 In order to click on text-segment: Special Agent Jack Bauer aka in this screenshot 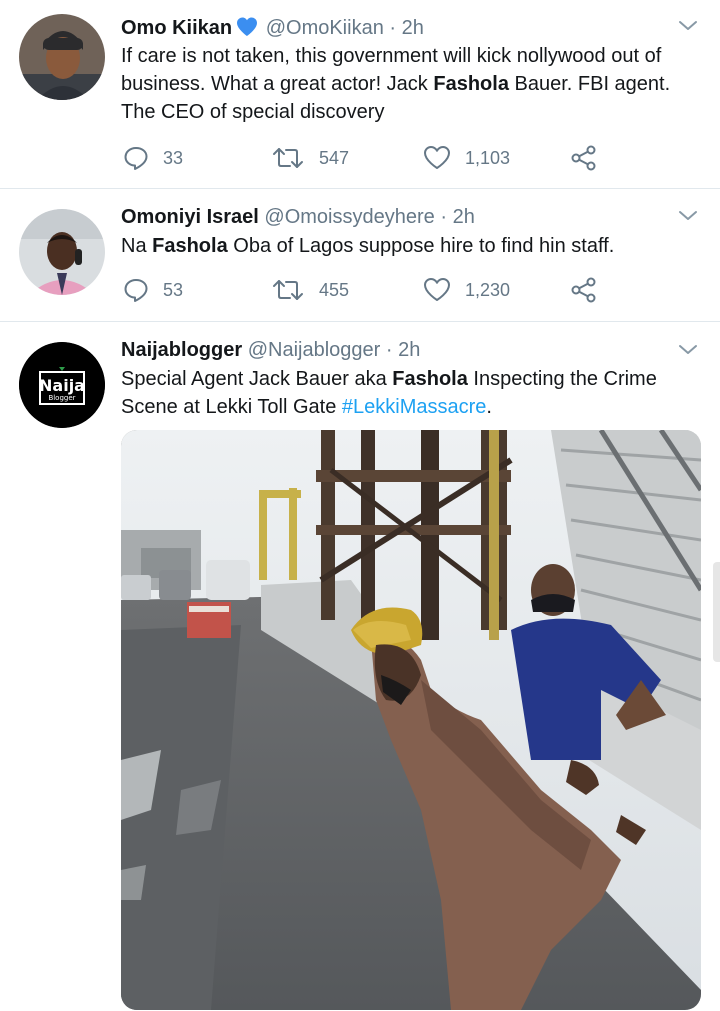, I will do `click(257, 379)`.